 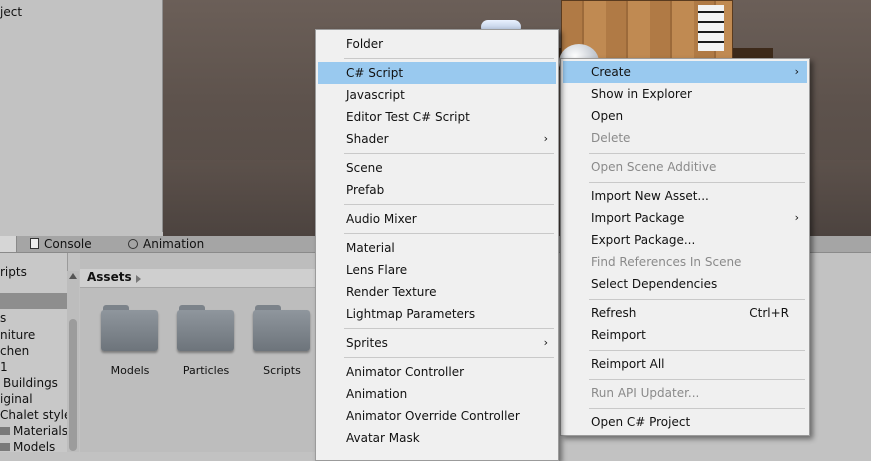 I want to click on menu-item-shader: Shader ›, so click(x=437, y=139).